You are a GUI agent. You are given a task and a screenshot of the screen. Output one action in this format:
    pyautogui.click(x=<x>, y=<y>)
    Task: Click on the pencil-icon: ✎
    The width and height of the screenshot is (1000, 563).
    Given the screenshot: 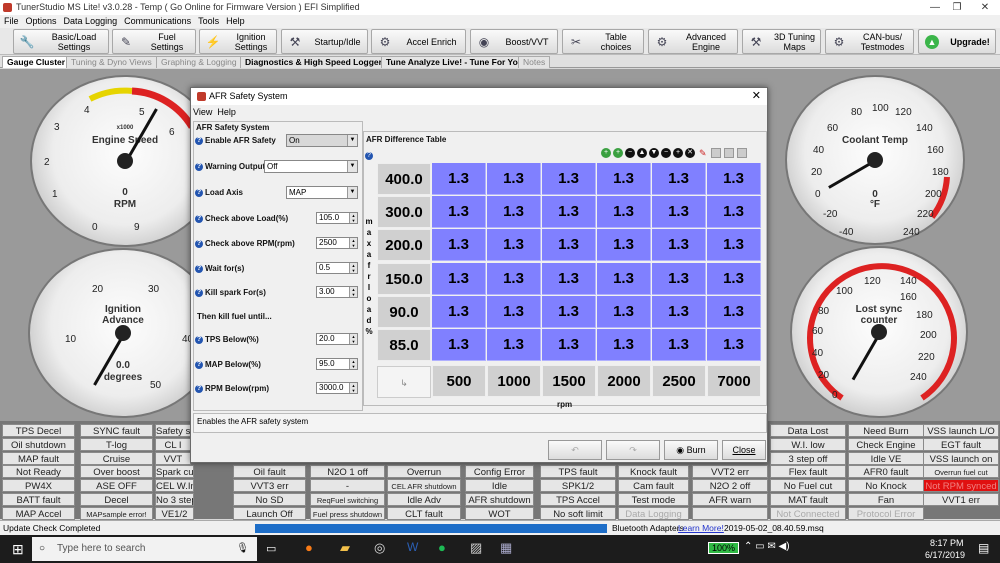 What is the action you would take?
    pyautogui.click(x=703, y=153)
    